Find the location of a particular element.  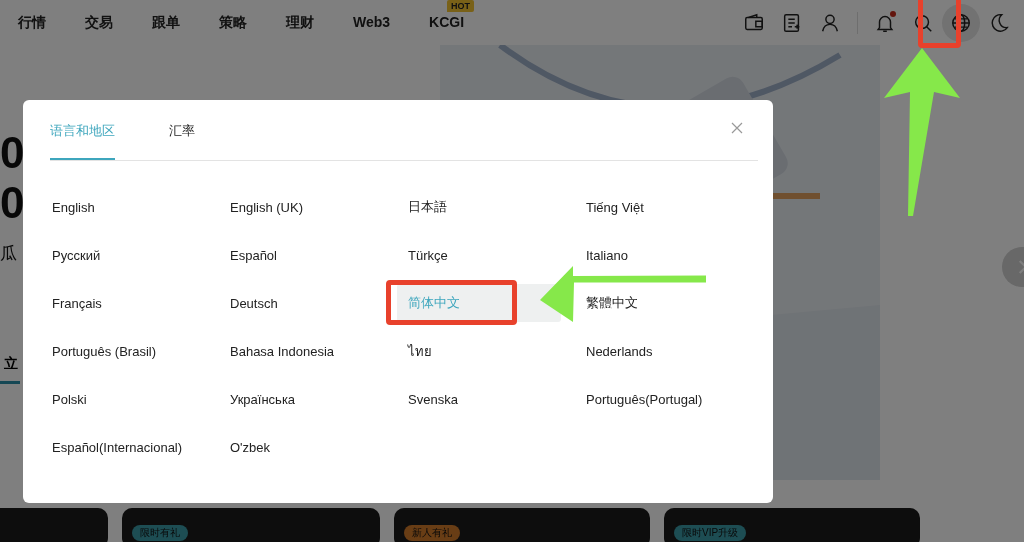

language-option: 繁體中文 is located at coordinates (657, 303).